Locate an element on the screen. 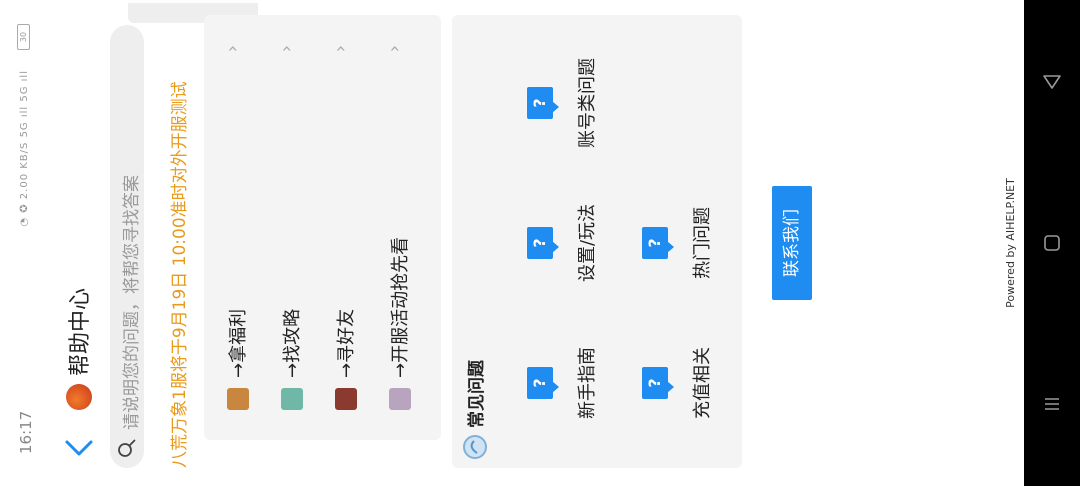 The height and width of the screenshot is (486, 1080). faq-item-beginner: ? 新手指南 is located at coordinates (582, 383).